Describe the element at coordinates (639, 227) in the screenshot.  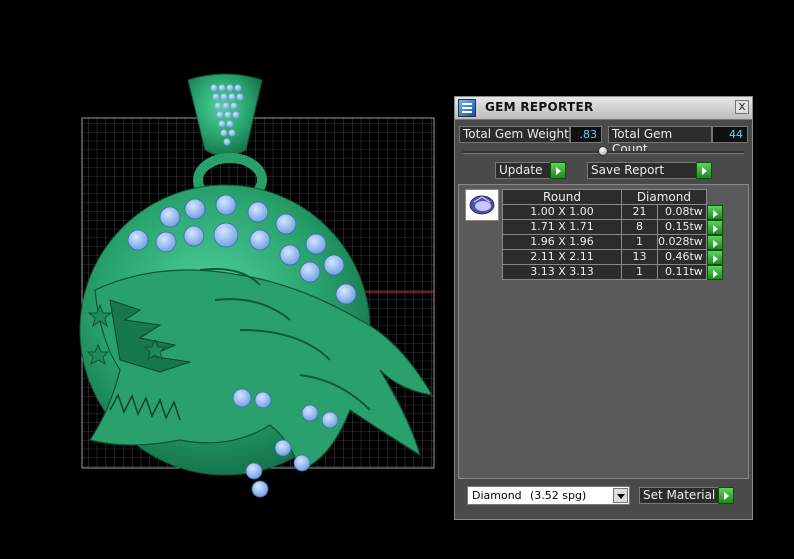
I see `row-count: 8` at that location.